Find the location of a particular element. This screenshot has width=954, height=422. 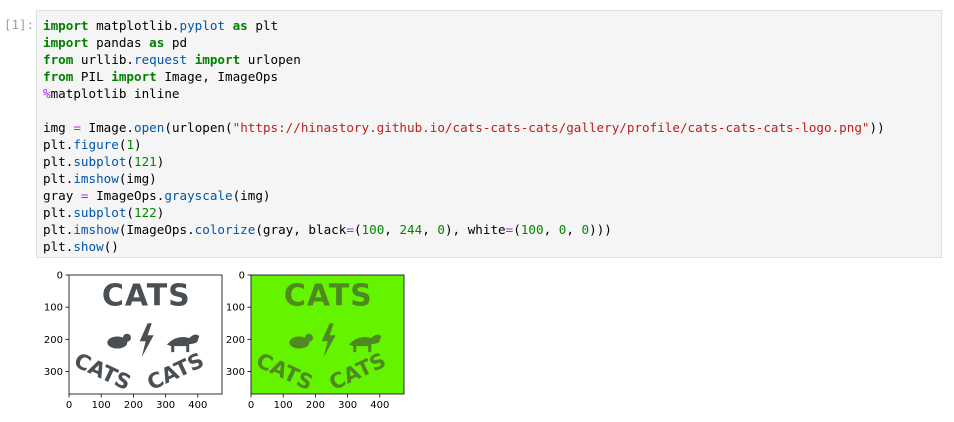

code-token: urllib. is located at coordinates (104, 59).